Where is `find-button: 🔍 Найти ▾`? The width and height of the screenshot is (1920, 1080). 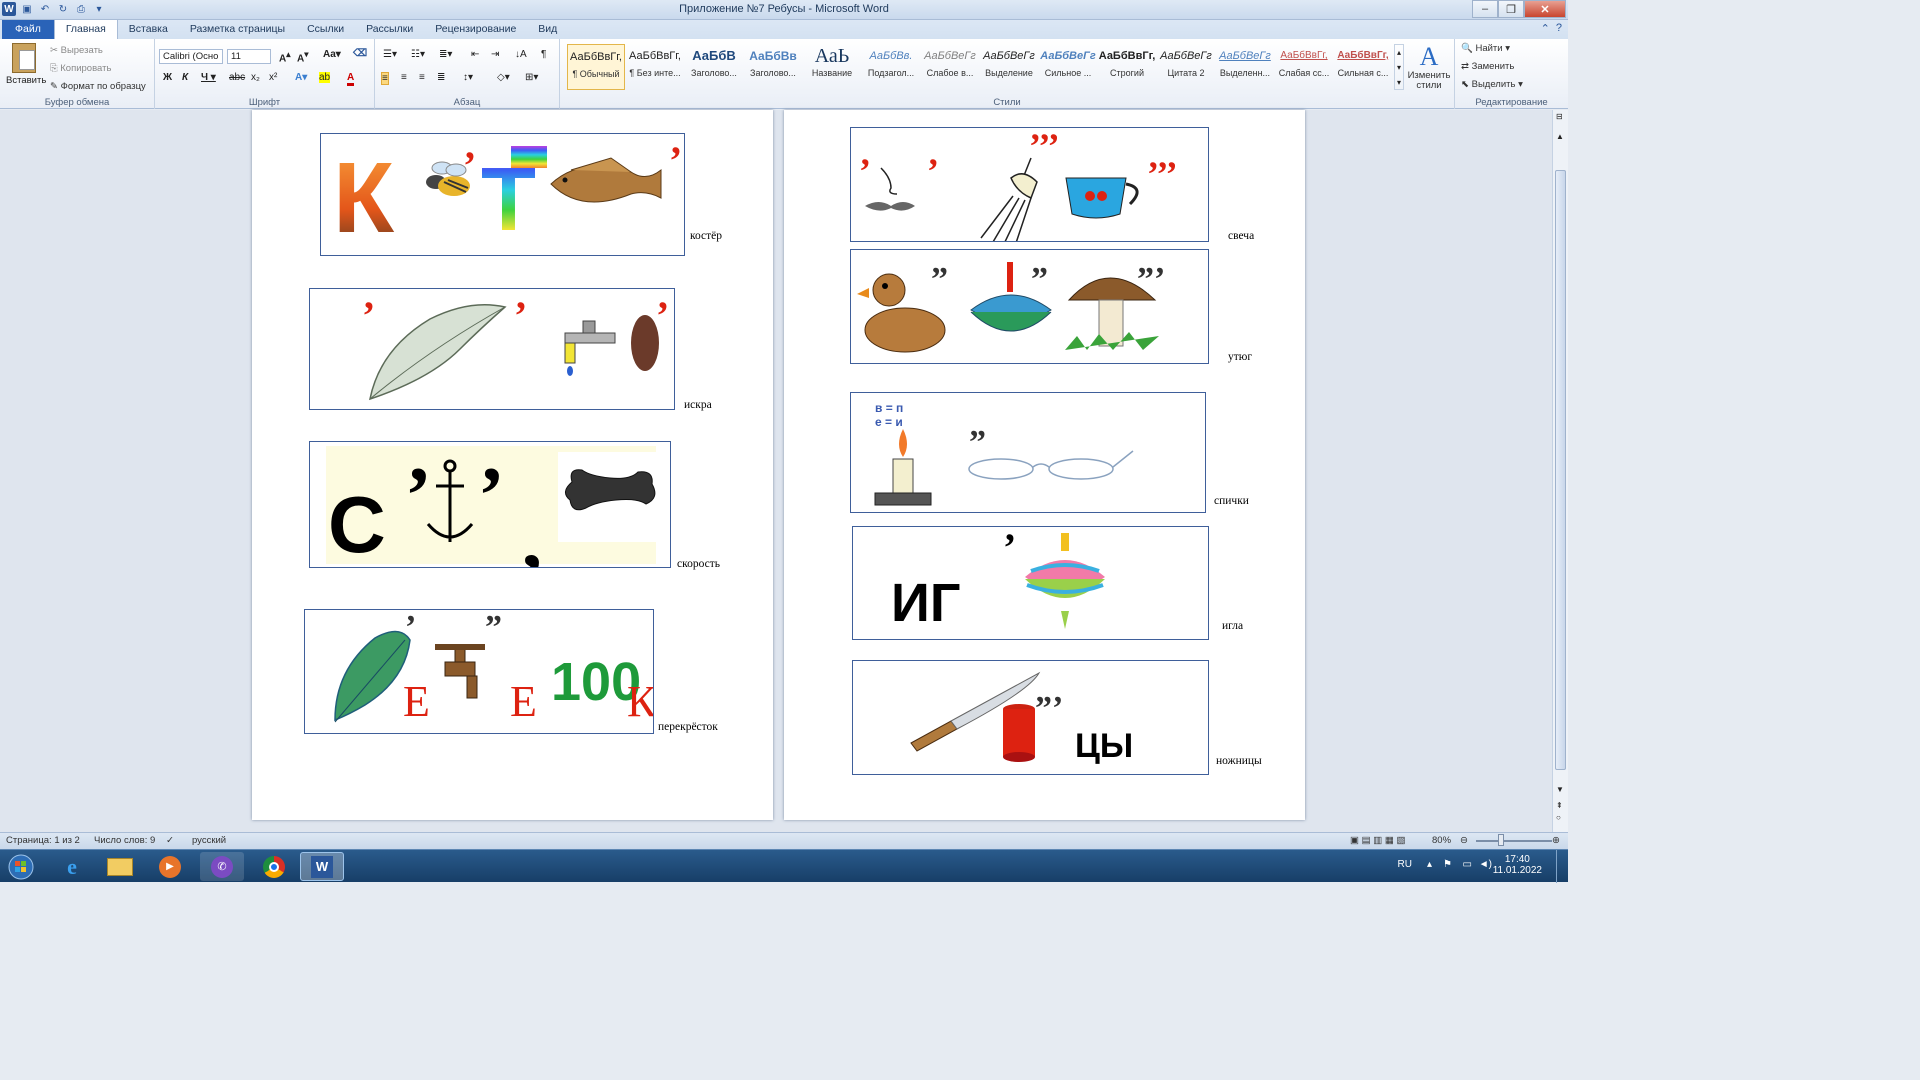
find-button: 🔍 Найти ▾ is located at coordinates (1485, 48).